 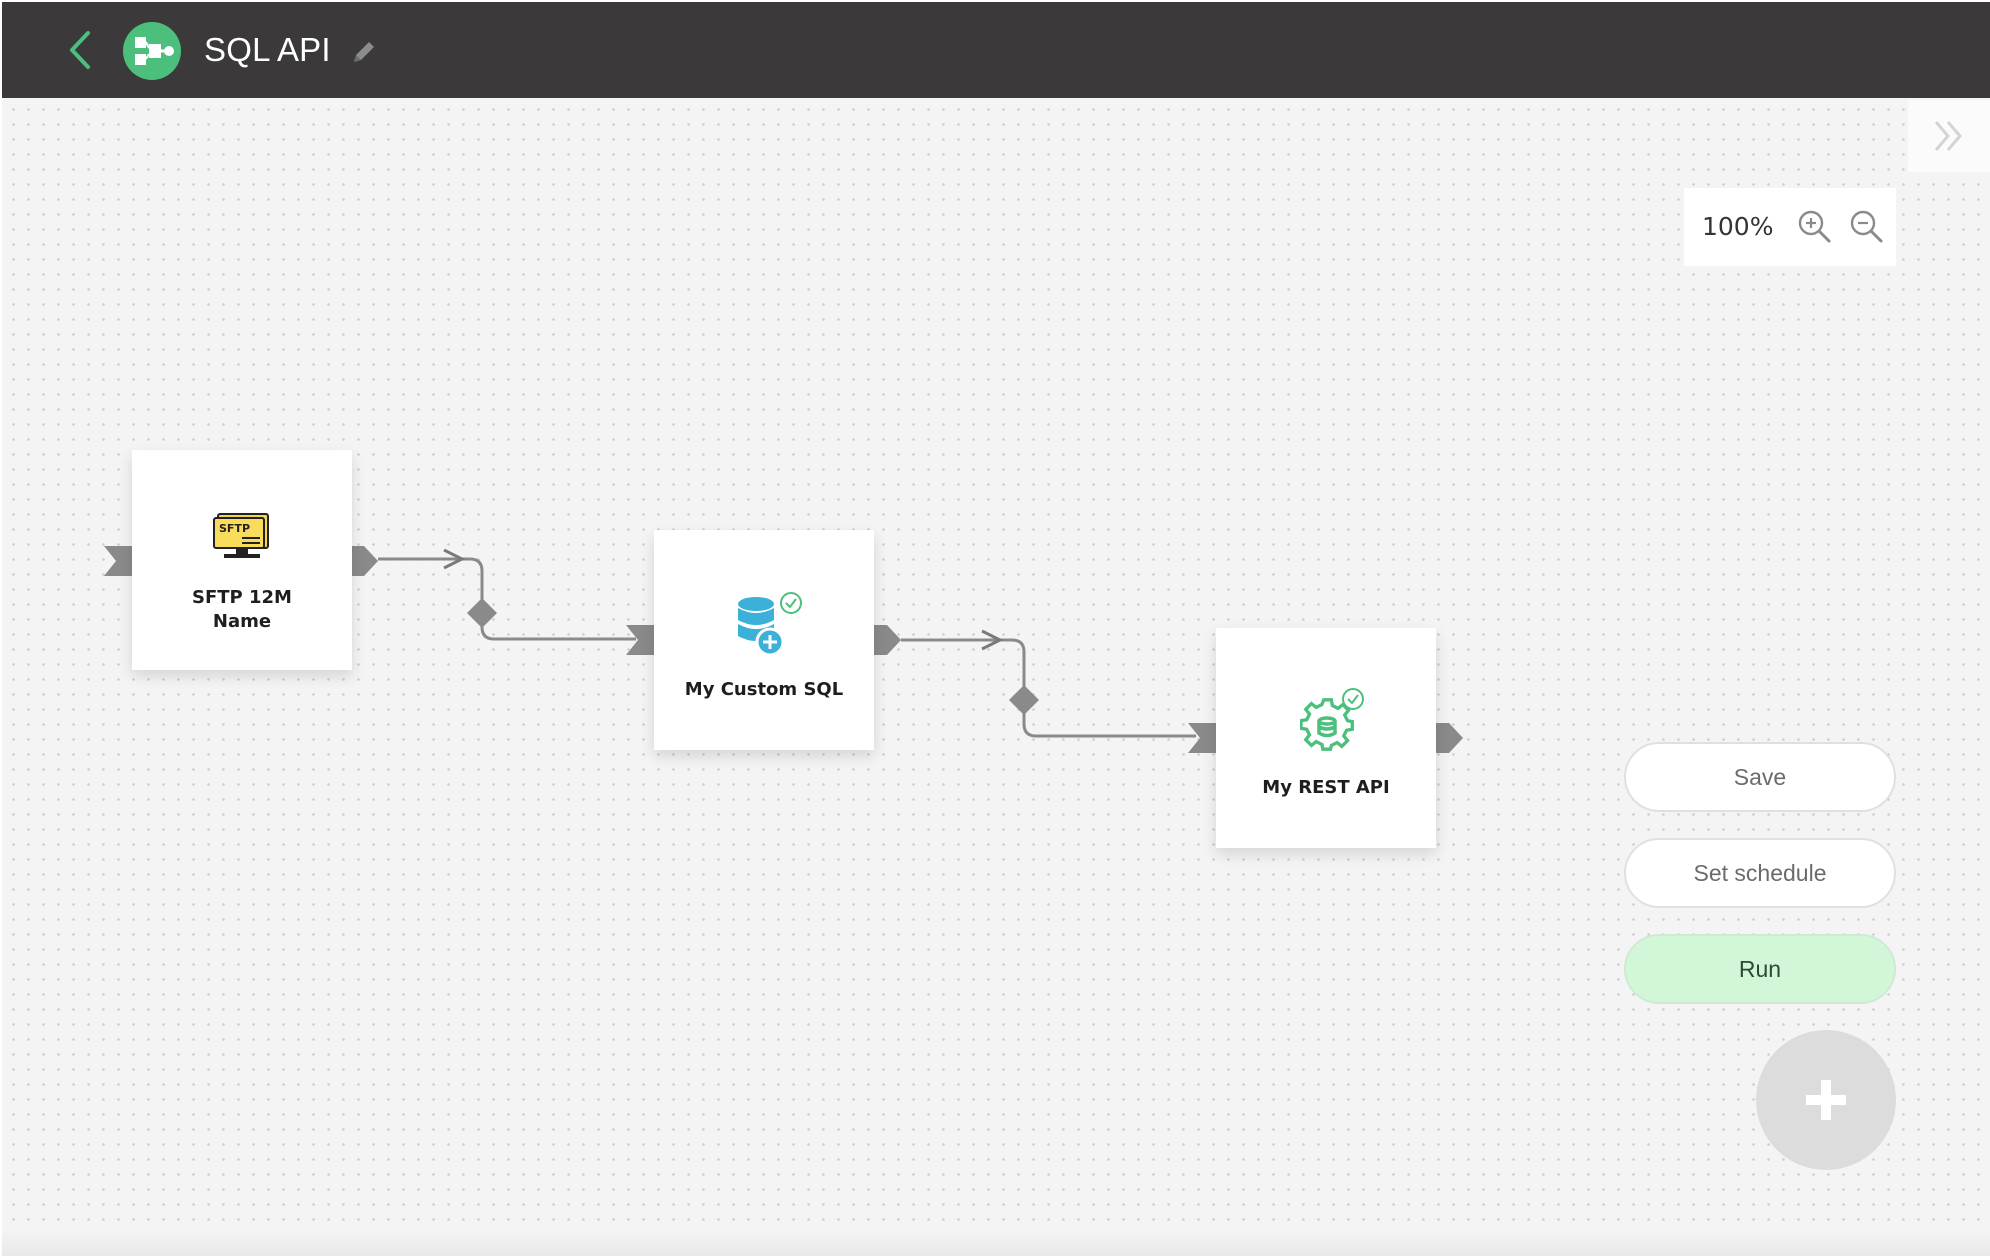 What do you see at coordinates (234, 528) in the screenshot?
I see `sftp-icon-text: SFTP` at bounding box center [234, 528].